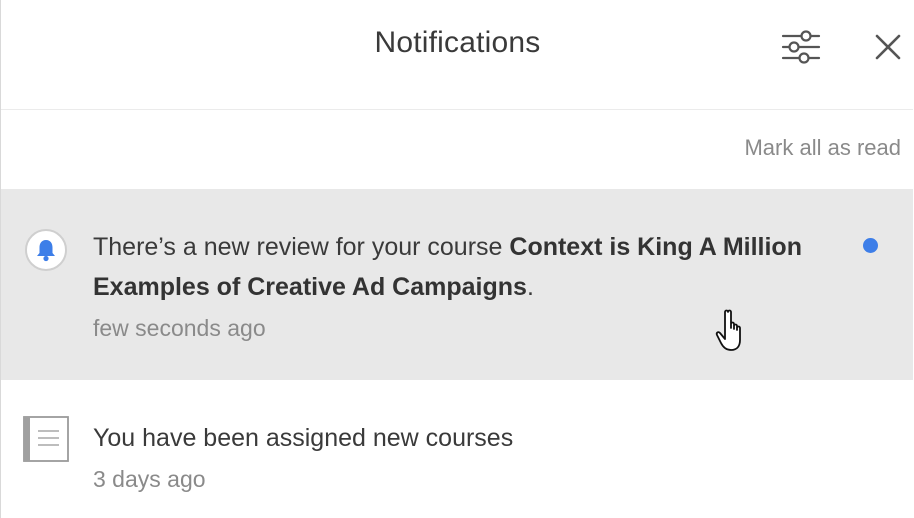 Image resolution: width=914 pixels, height=518 pixels. What do you see at coordinates (735, 333) in the screenshot?
I see `hand-pointer-cursor-icon` at bounding box center [735, 333].